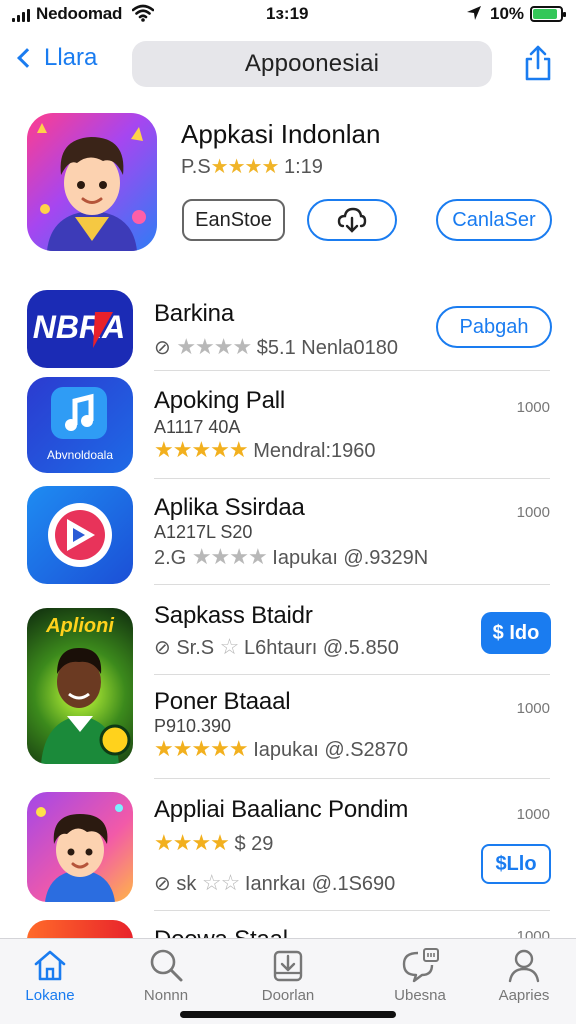 Image resolution: width=576 pixels, height=1024 pixels. I want to click on price-button: $Llo, so click(516, 864).